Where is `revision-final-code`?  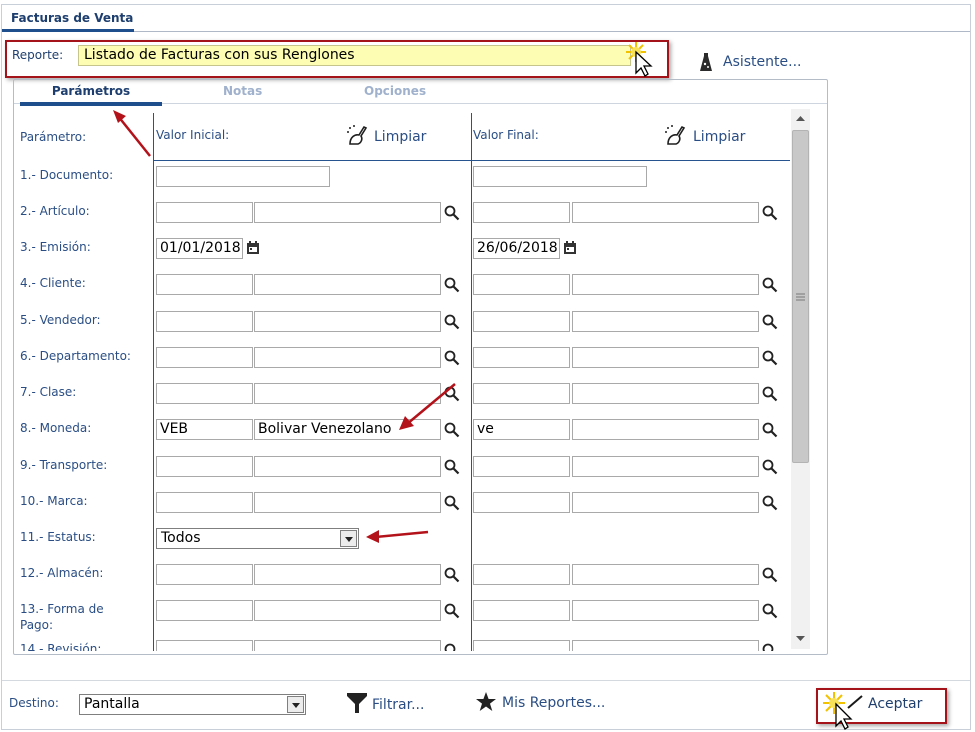
revision-final-code is located at coordinates (521, 645).